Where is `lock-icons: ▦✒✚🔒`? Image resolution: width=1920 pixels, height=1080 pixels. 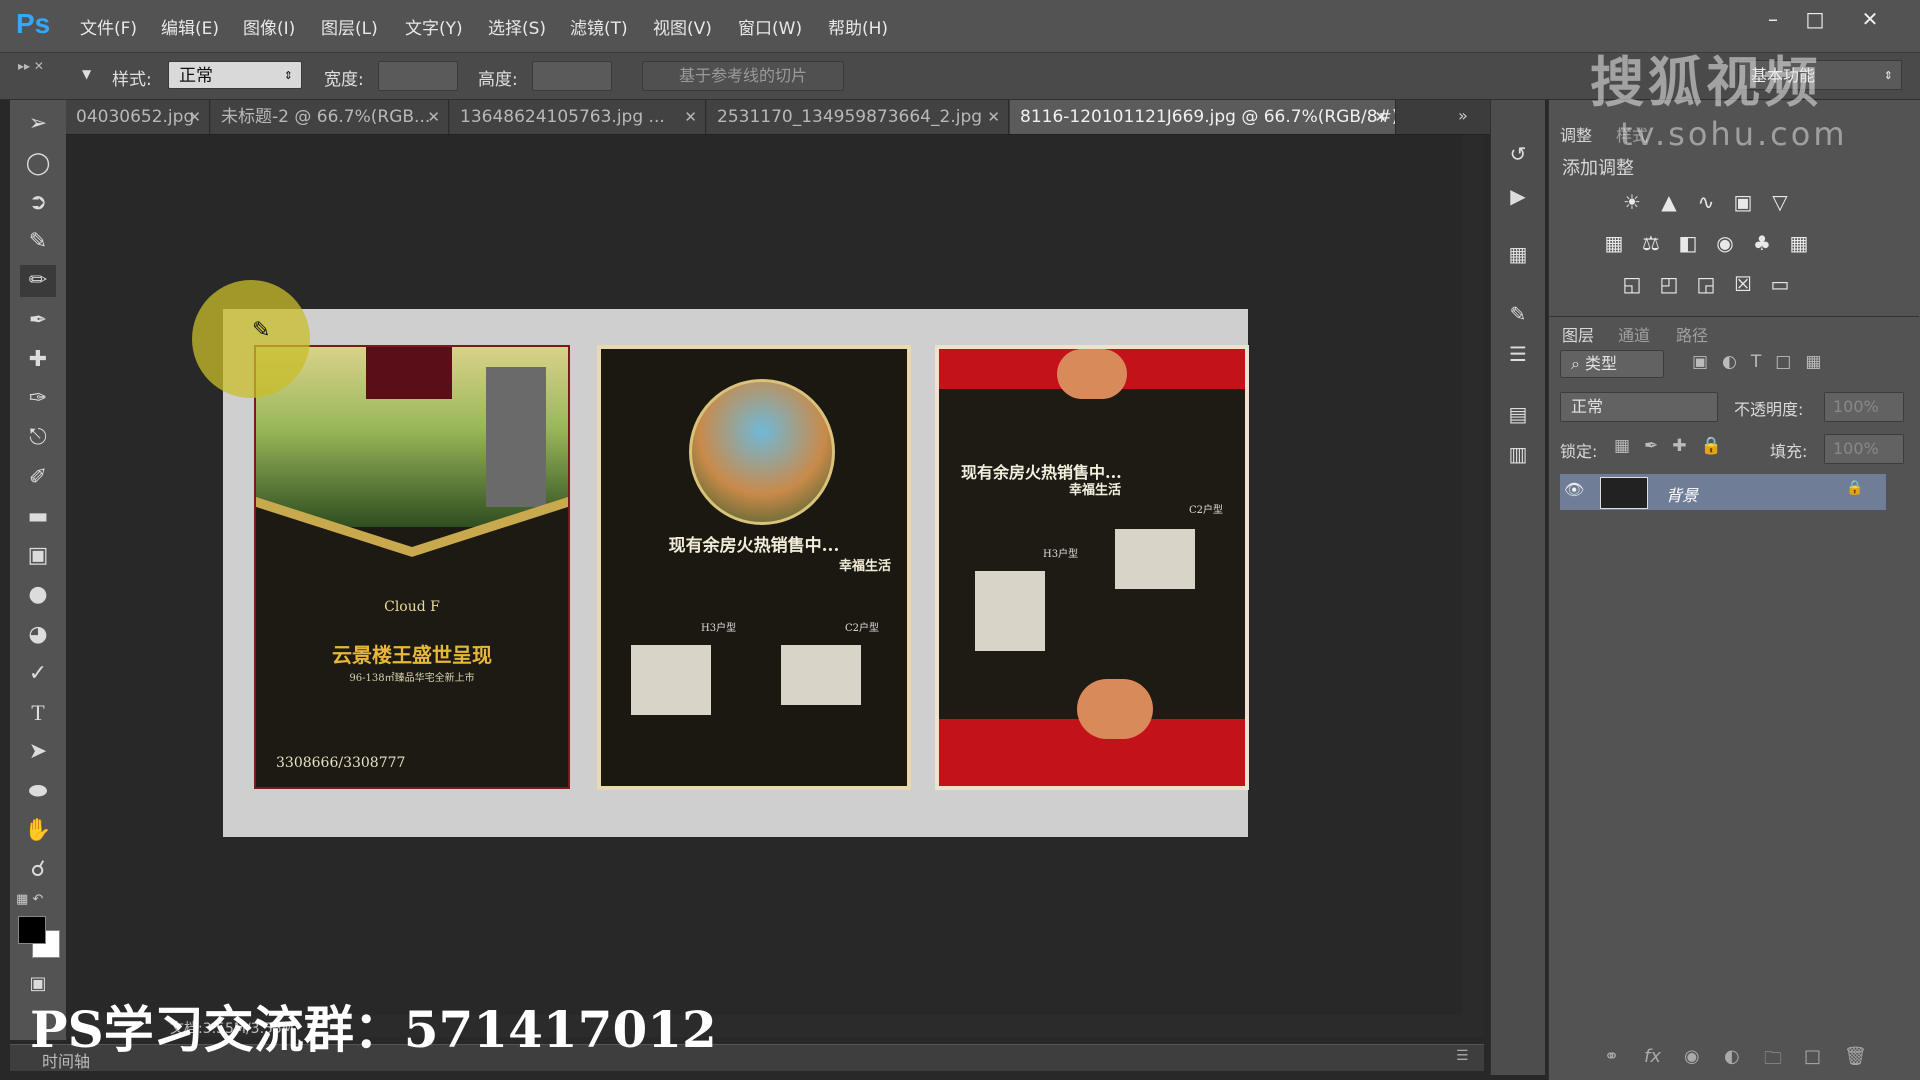 lock-icons: ▦✒✚🔒 is located at coordinates (1675, 446).